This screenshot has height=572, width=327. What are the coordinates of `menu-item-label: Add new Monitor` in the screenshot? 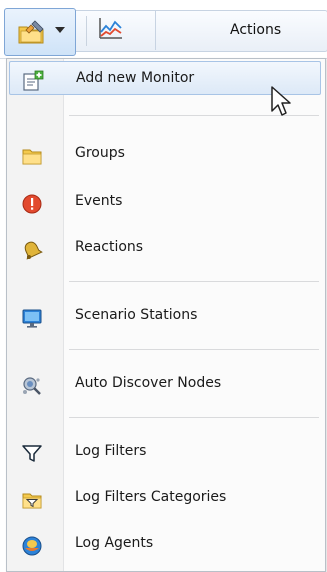 It's located at (135, 78).